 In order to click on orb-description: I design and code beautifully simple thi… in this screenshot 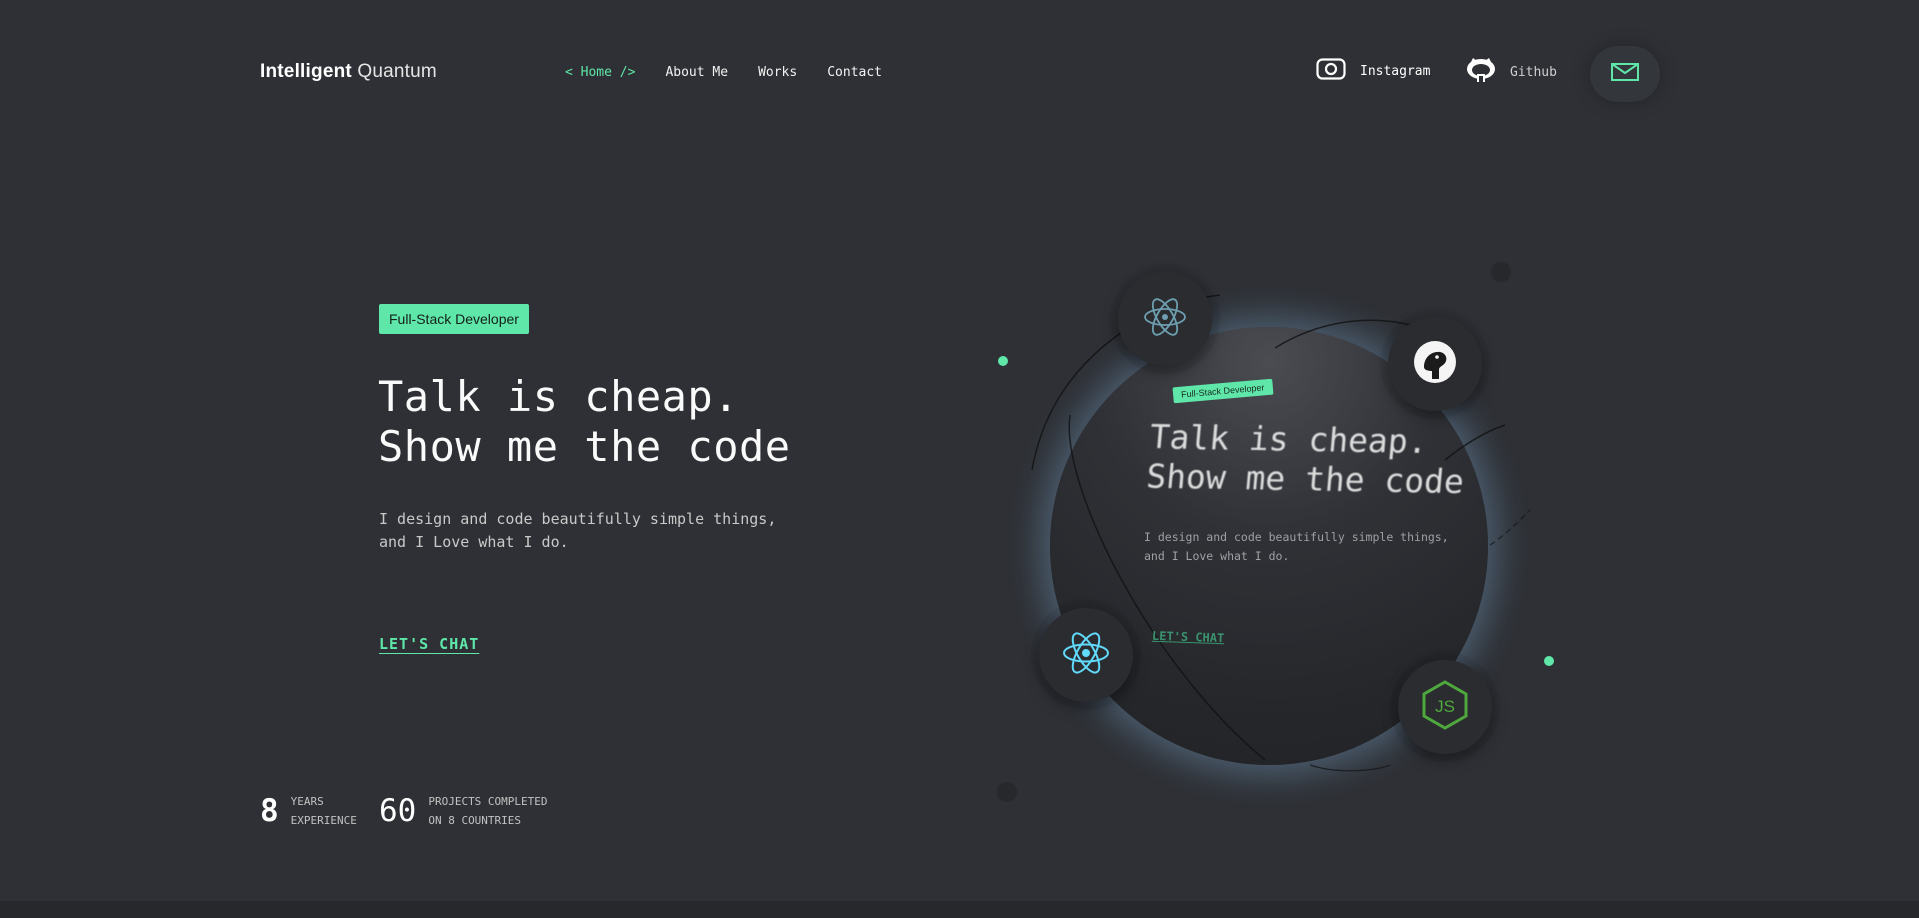, I will do `click(1296, 547)`.